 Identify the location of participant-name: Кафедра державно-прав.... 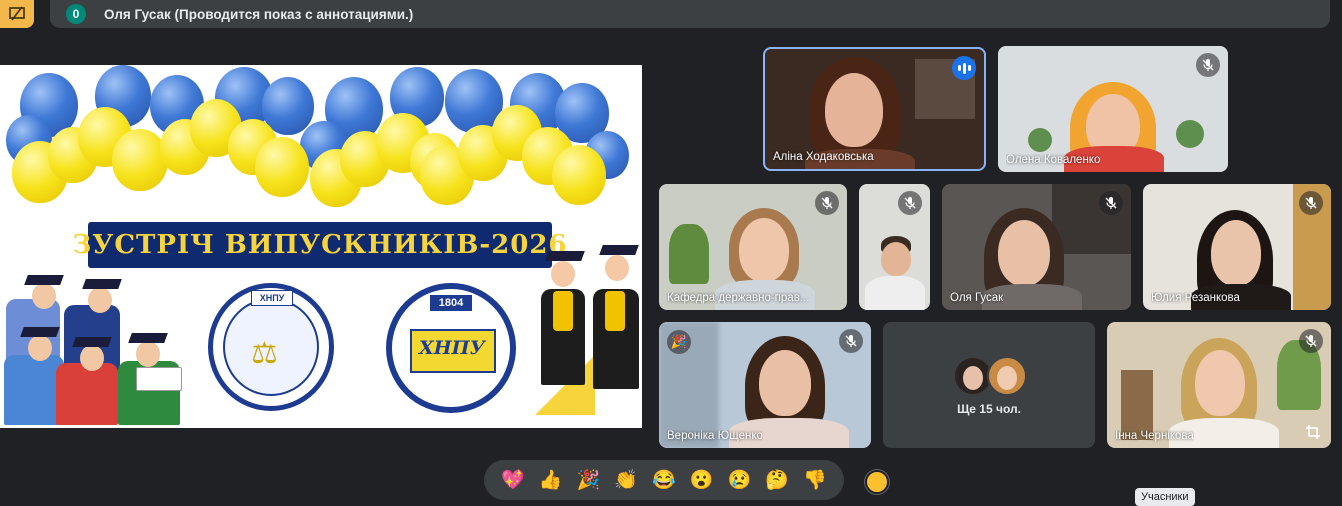
(738, 298).